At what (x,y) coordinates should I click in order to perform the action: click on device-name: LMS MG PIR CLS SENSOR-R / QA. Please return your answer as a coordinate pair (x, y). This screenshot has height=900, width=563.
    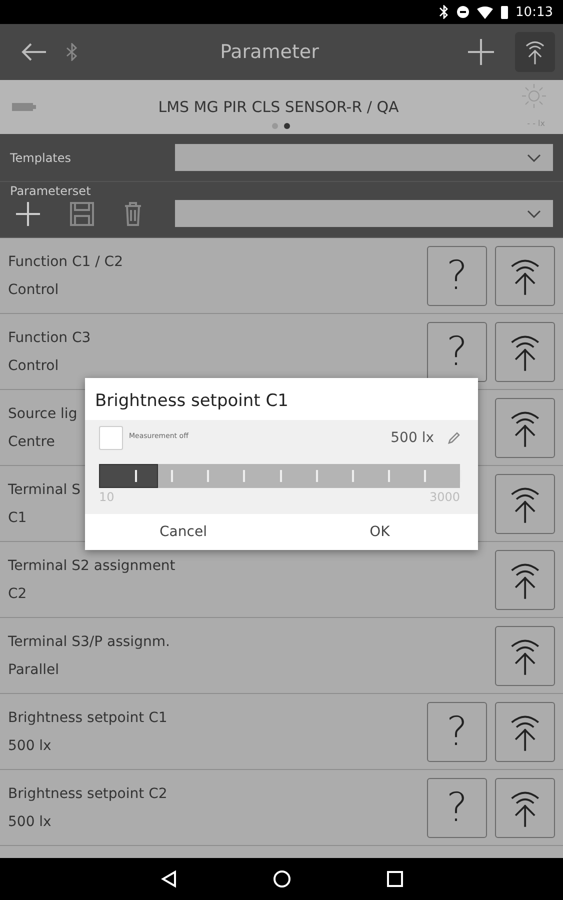
    Looking at the image, I should click on (278, 107).